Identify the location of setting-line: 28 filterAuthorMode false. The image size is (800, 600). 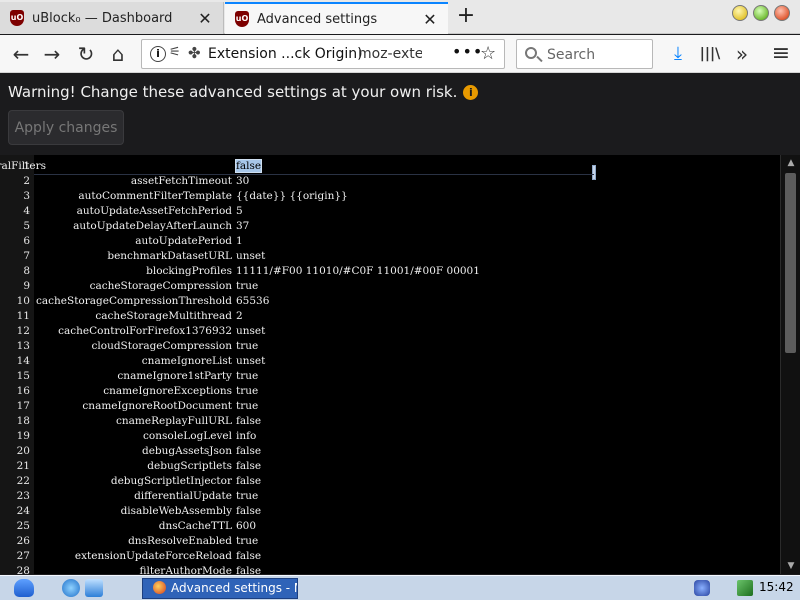
(398, 569).